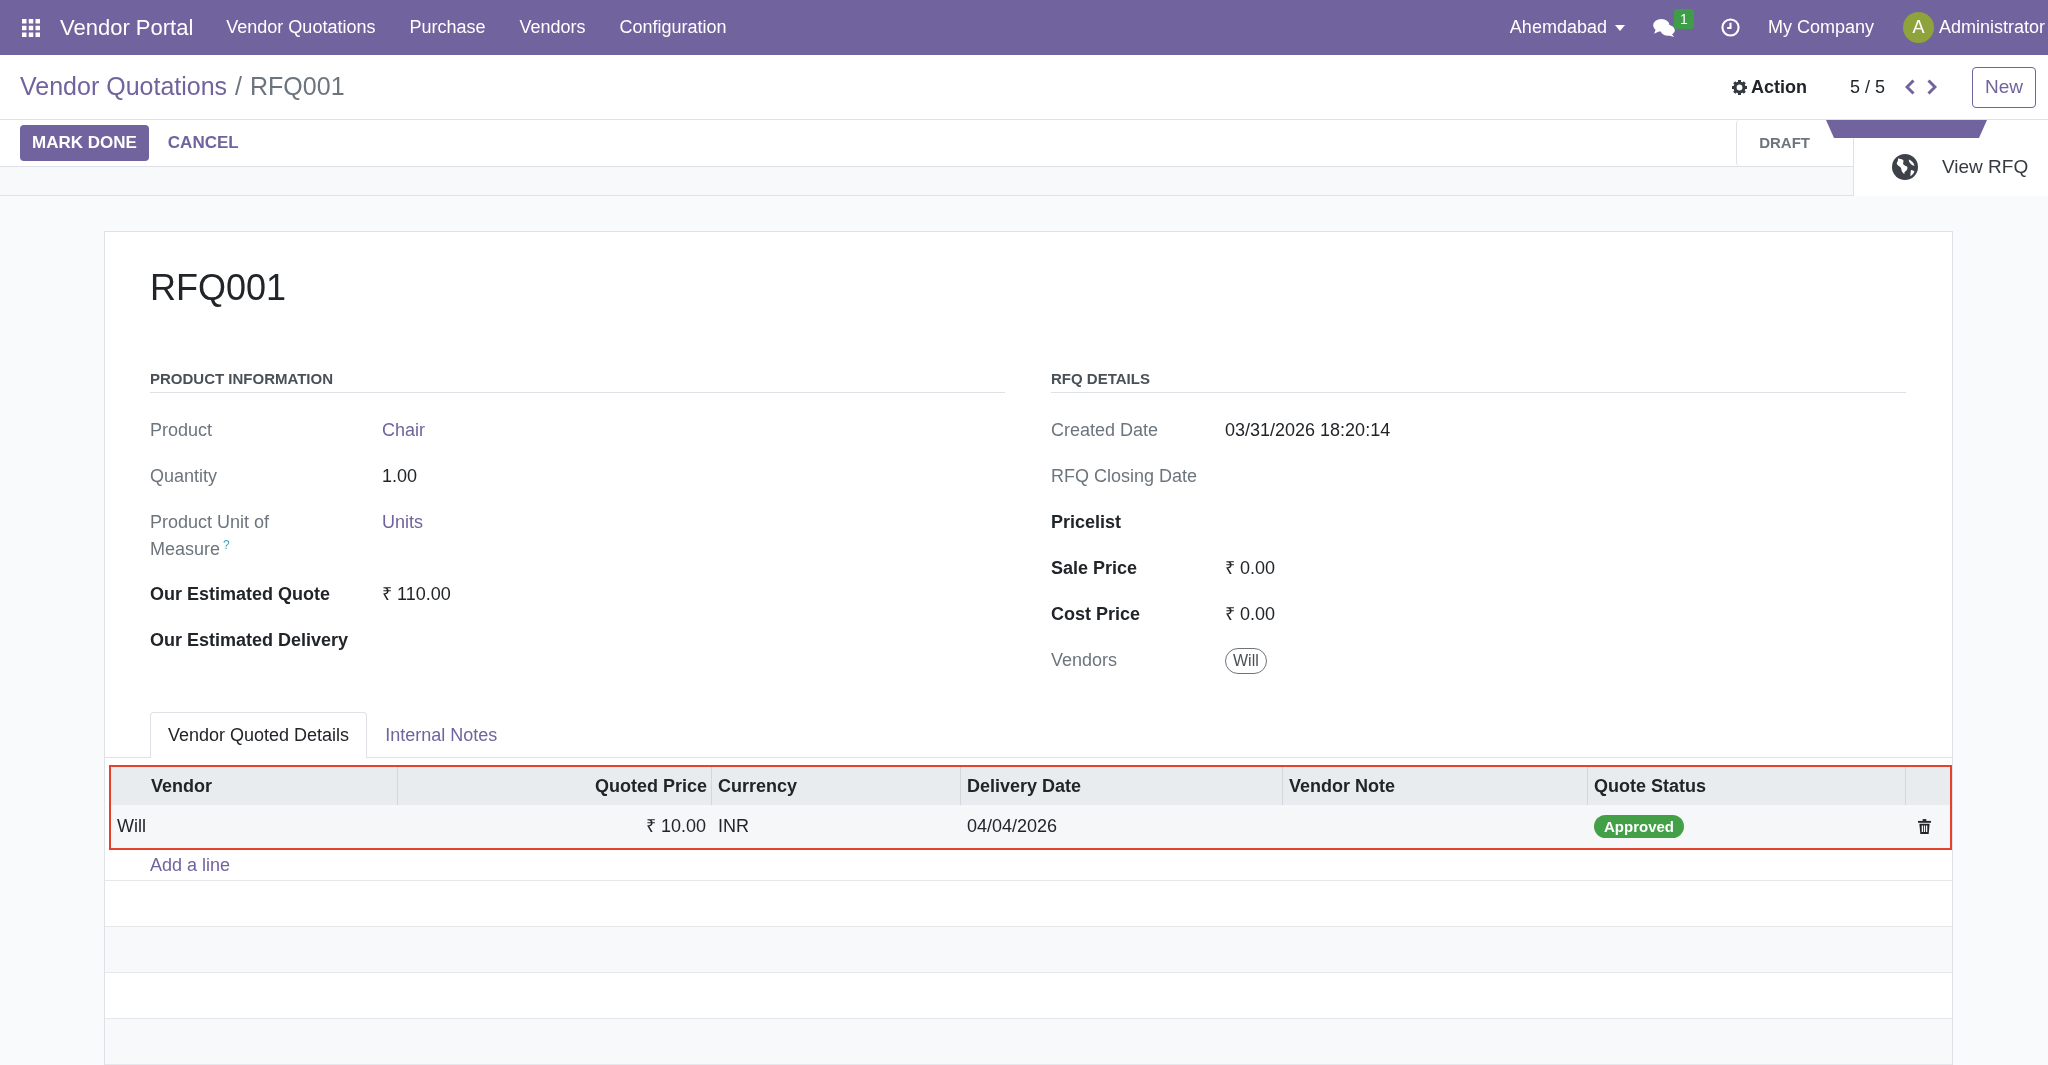 The image size is (2048, 1065). What do you see at coordinates (124, 87) in the screenshot?
I see `breadcrumb-link: Vendor Quotations` at bounding box center [124, 87].